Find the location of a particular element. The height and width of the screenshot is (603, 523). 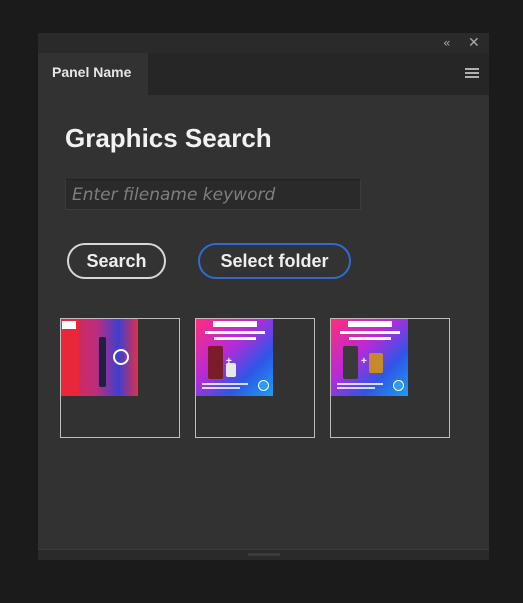

collapse-icon: ‹‹ is located at coordinates (446, 43).